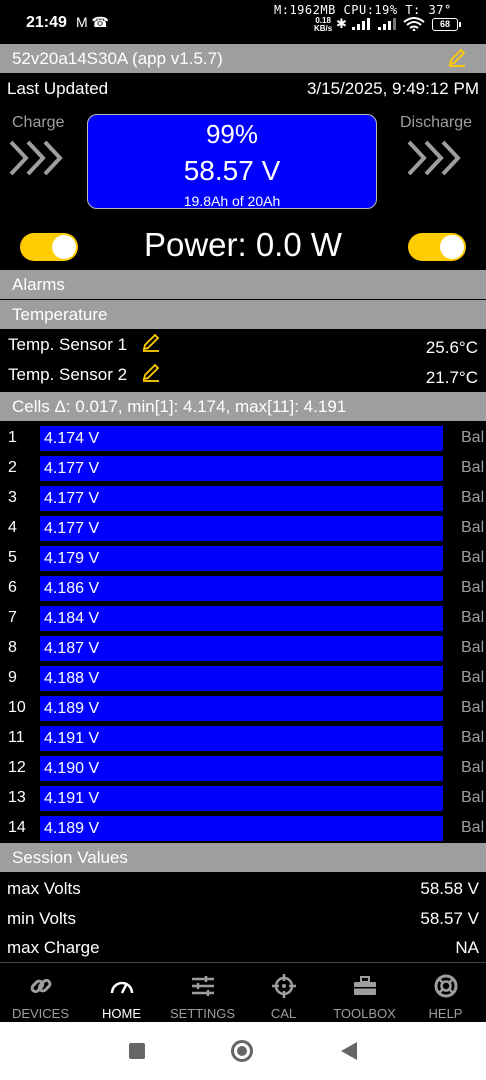  What do you see at coordinates (16, 737) in the screenshot?
I see `cell-number: 11` at bounding box center [16, 737].